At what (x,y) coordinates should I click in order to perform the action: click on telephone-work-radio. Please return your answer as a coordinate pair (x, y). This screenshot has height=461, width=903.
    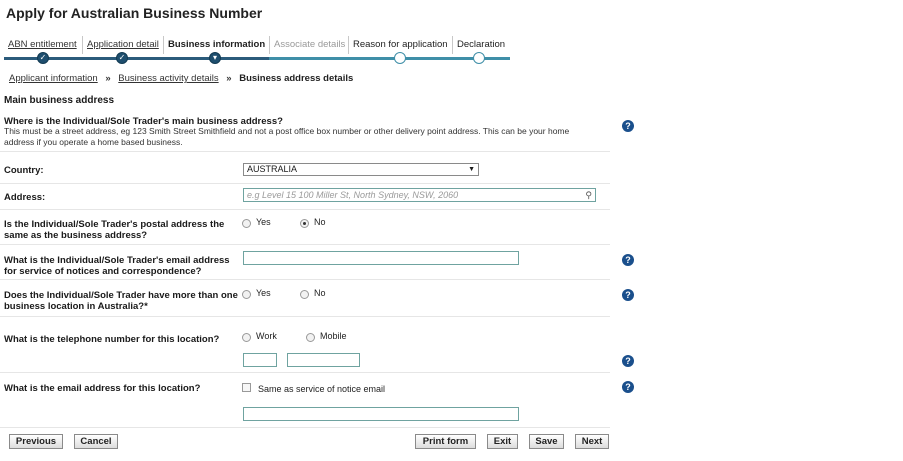
    Looking at the image, I should click on (246, 337).